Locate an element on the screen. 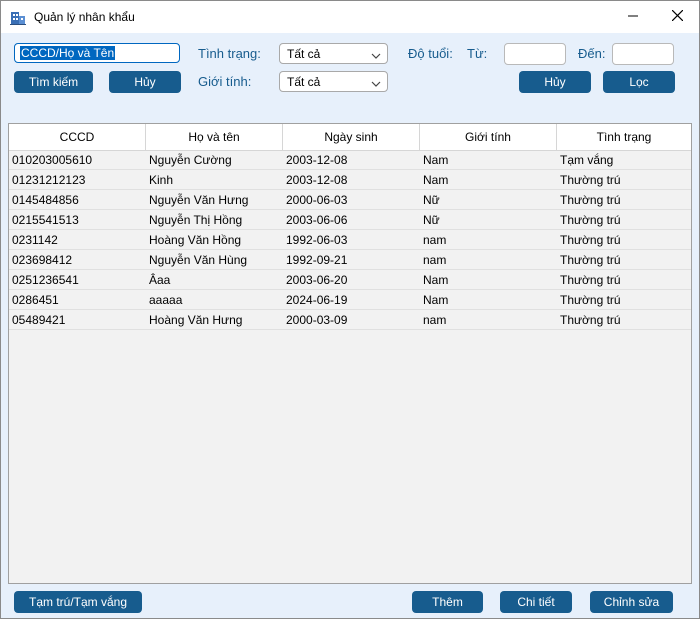  search-cancel-button: Hủy is located at coordinates (145, 82).